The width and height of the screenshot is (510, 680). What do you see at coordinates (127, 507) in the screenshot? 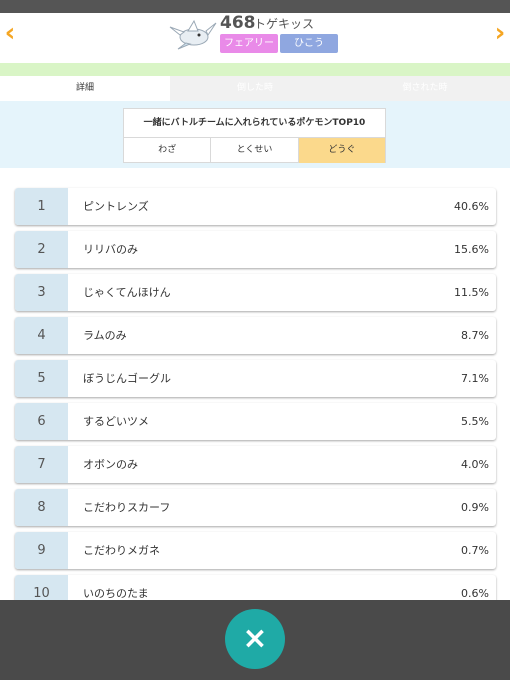
I see `item-name: こだわりスカーフ` at bounding box center [127, 507].